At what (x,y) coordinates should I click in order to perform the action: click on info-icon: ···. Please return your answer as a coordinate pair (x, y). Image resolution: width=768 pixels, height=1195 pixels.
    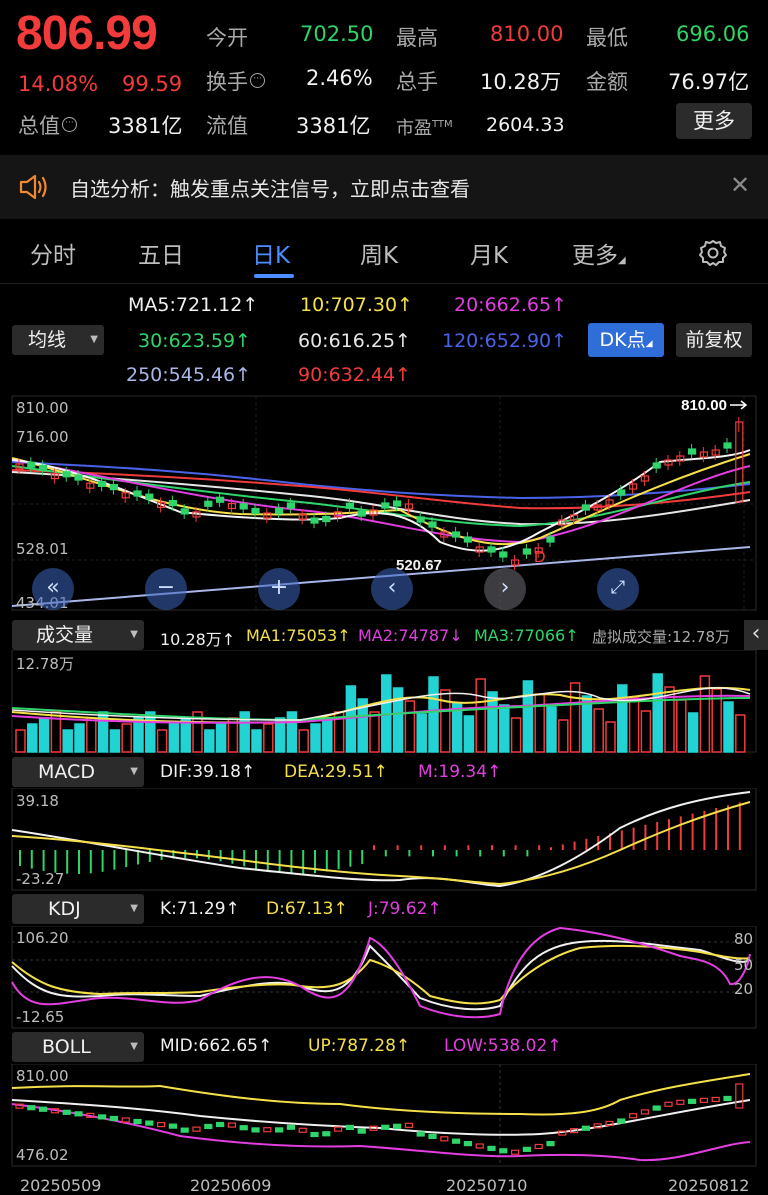
    Looking at the image, I should click on (257, 80).